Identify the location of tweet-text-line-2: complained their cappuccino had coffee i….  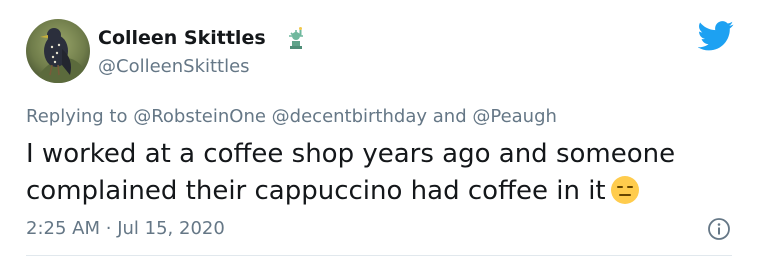
(376, 191).